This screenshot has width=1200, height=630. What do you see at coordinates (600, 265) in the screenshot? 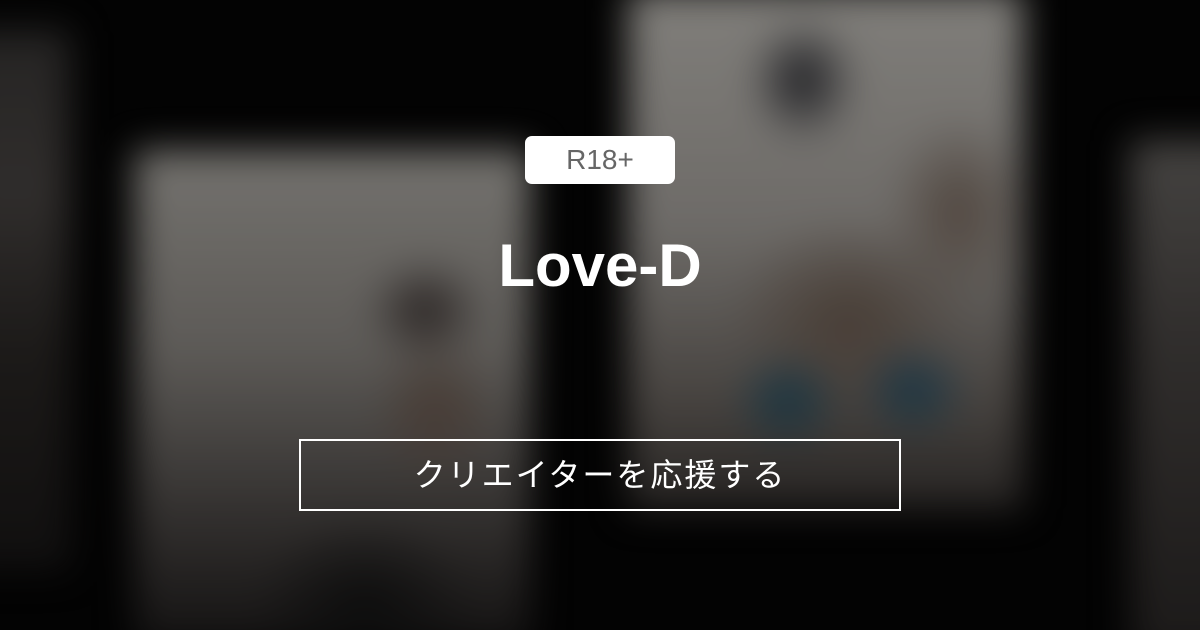
I see `creator-name: Love-D` at bounding box center [600, 265].